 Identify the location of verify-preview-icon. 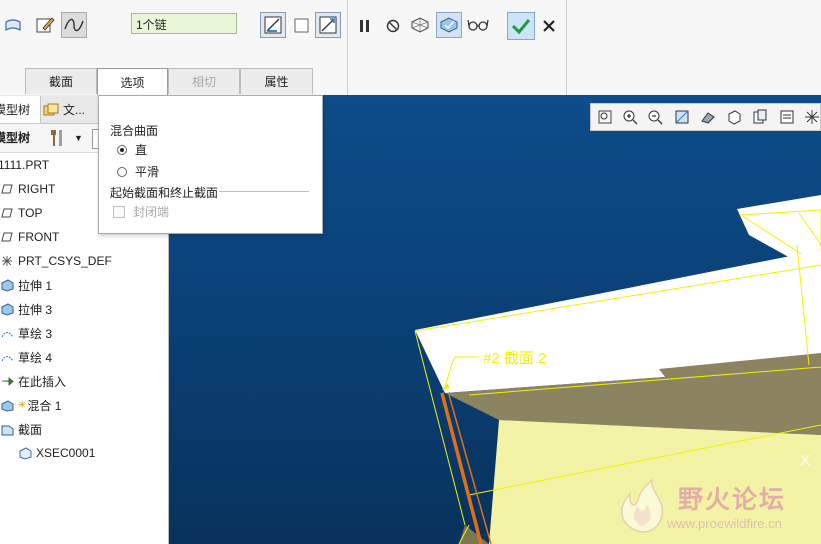
(449, 25).